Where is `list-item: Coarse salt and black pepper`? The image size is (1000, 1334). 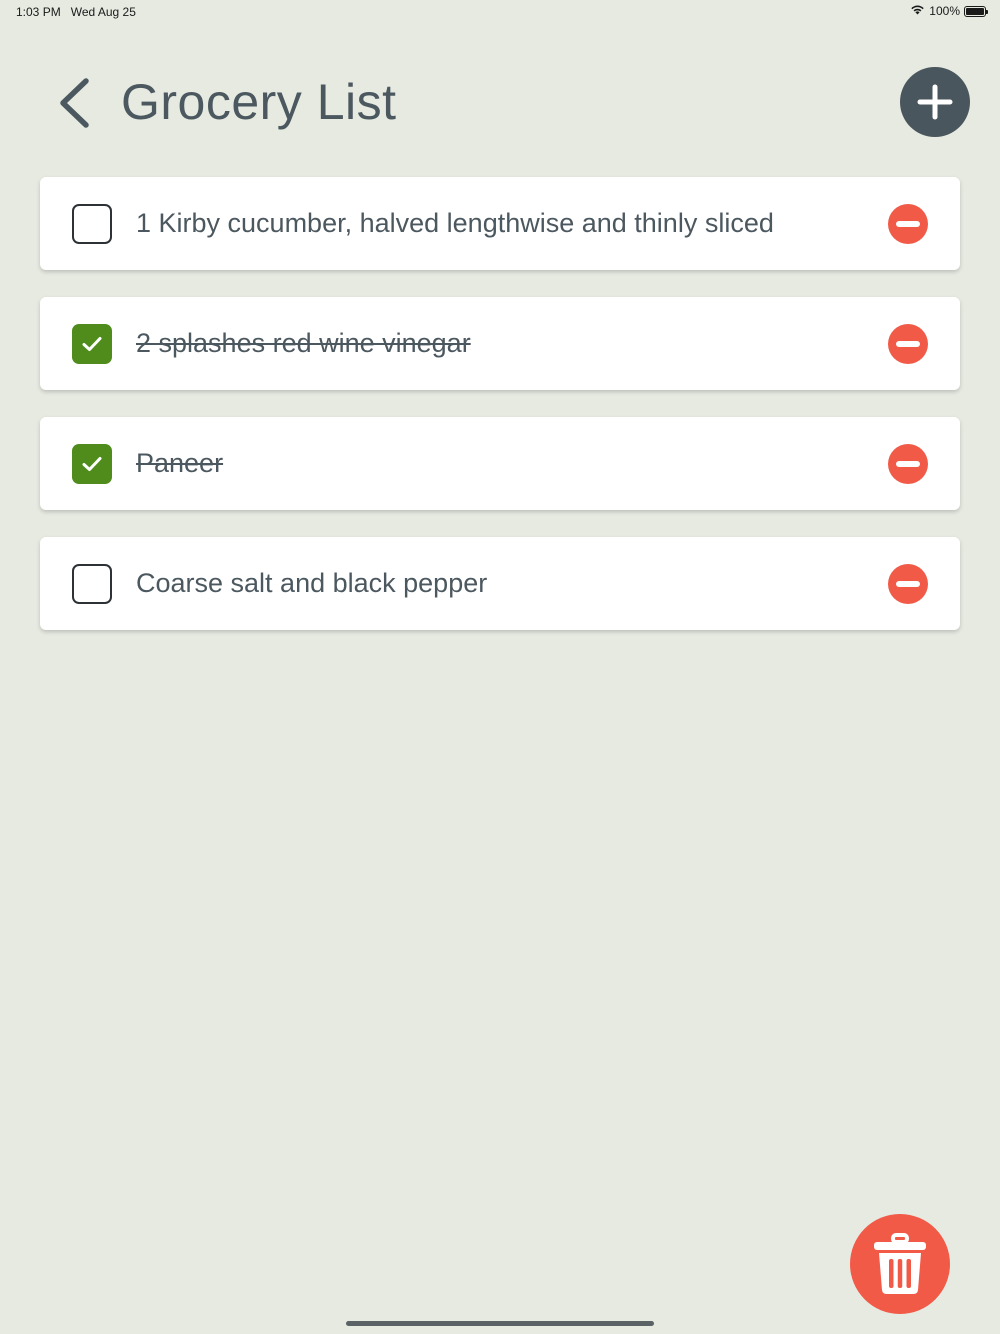 list-item: Coarse salt and black pepper is located at coordinates (500, 583).